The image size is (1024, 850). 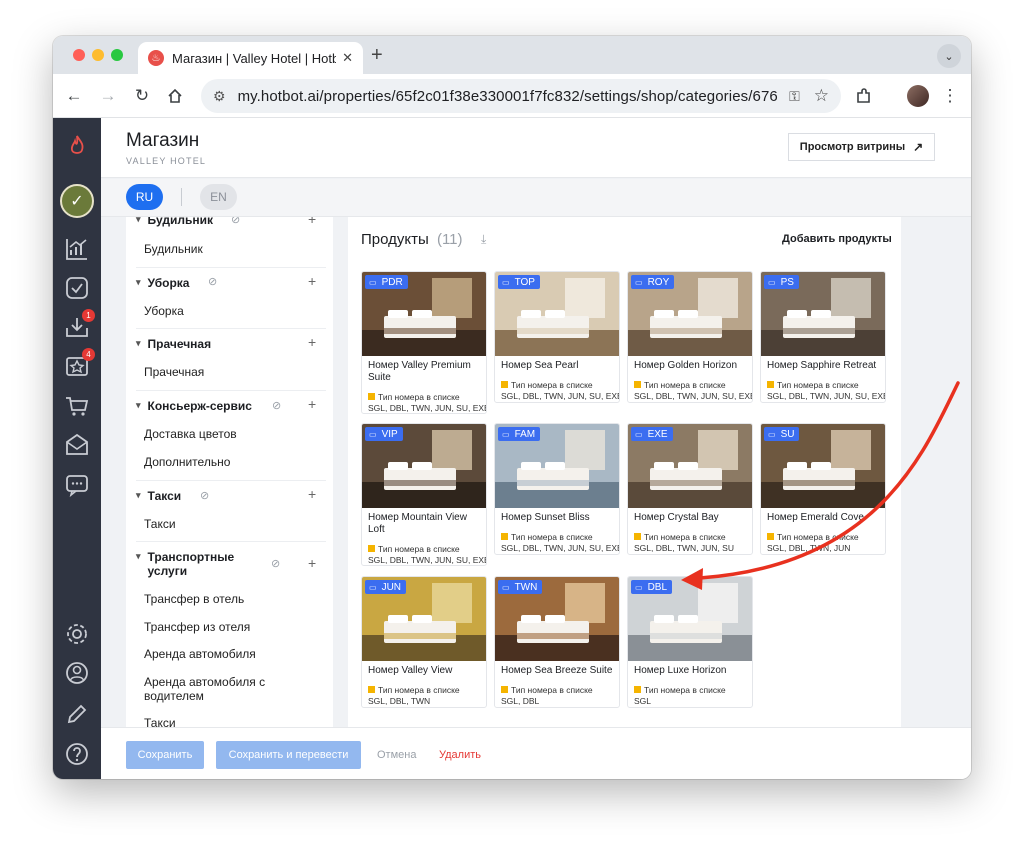 What do you see at coordinates (396, 755) in the screenshot?
I see `cancel-button: Отмена` at bounding box center [396, 755].